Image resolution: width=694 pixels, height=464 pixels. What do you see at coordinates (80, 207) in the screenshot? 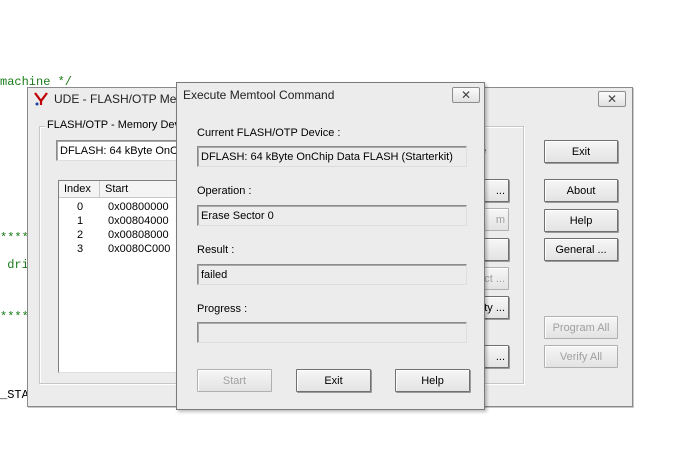
I see `row-index: 0` at bounding box center [80, 207].